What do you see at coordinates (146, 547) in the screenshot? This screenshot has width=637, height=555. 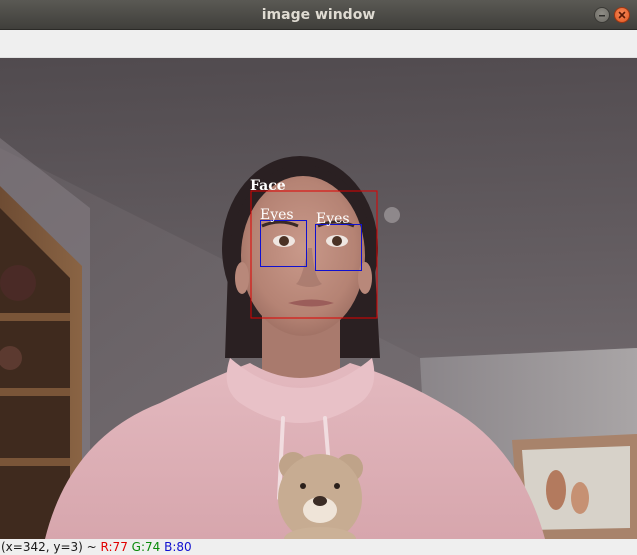 I see `status-g-value: G:74` at bounding box center [146, 547].